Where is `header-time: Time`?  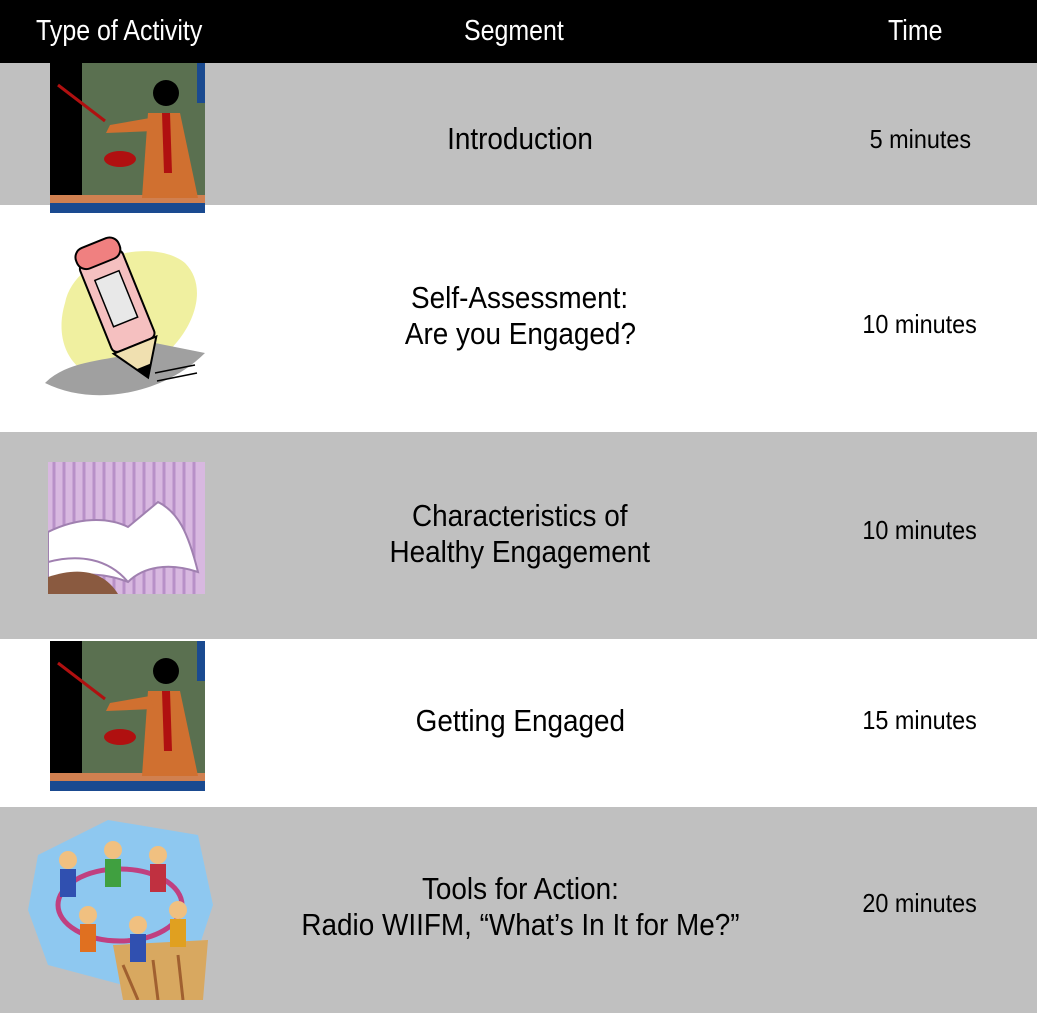
header-time: Time is located at coordinates (915, 31).